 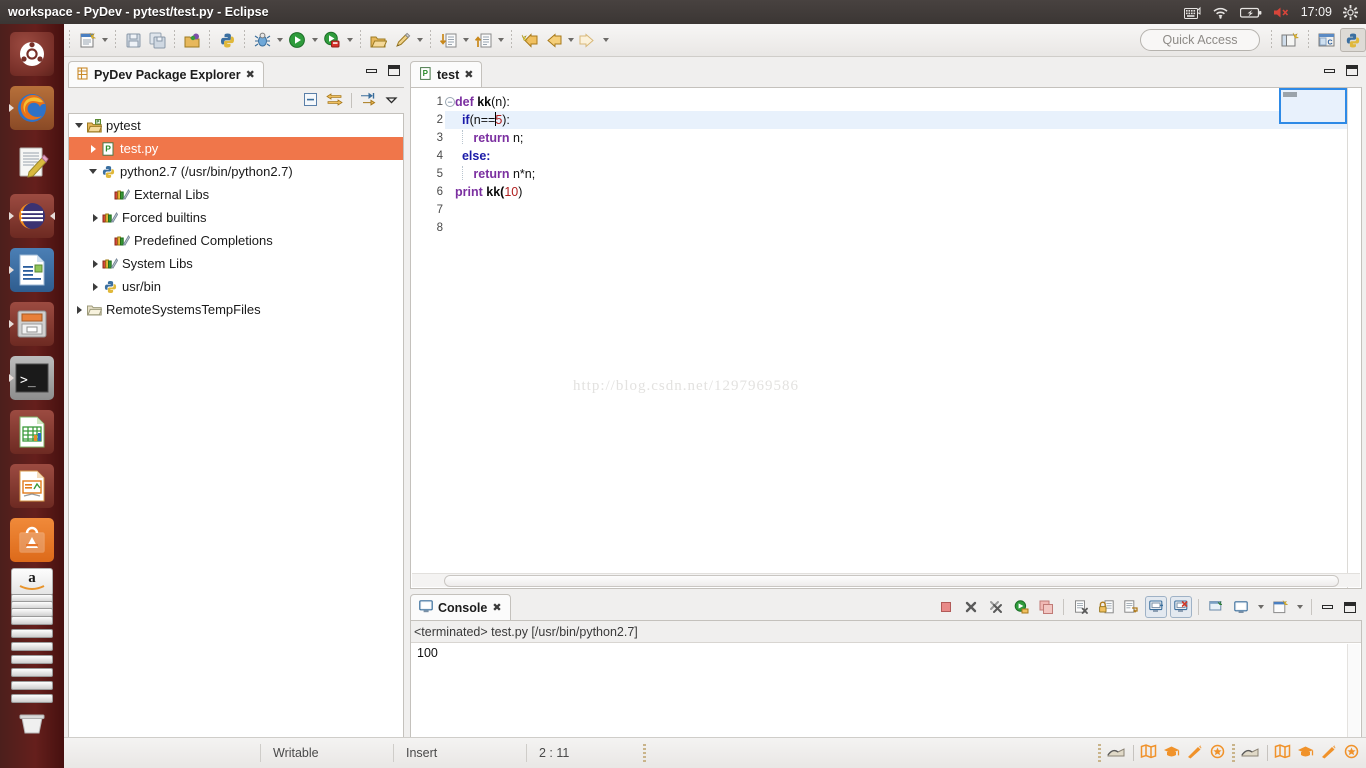 I want to click on show-console-on-error-icon, so click(x=1181, y=607).